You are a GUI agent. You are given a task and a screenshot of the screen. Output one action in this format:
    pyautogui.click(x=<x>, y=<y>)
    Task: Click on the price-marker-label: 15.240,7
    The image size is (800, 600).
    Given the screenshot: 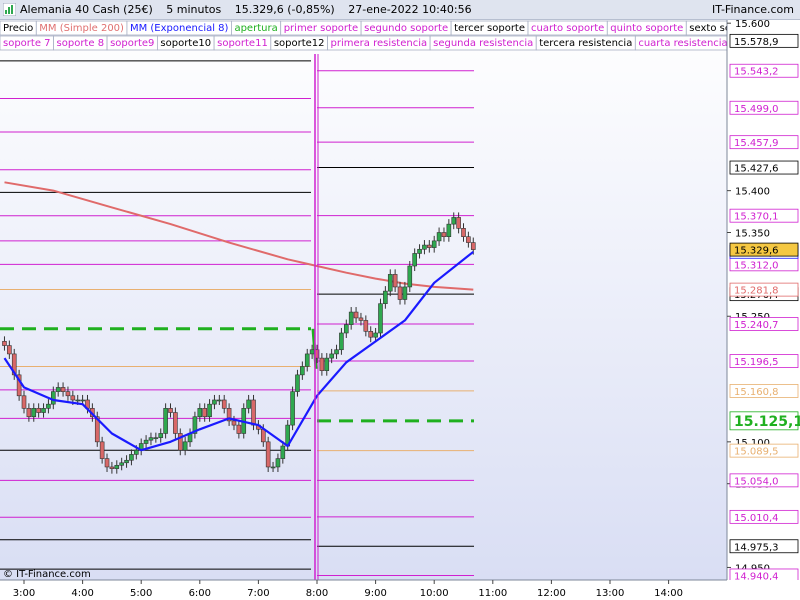 What is the action you would take?
    pyautogui.click(x=756, y=325)
    